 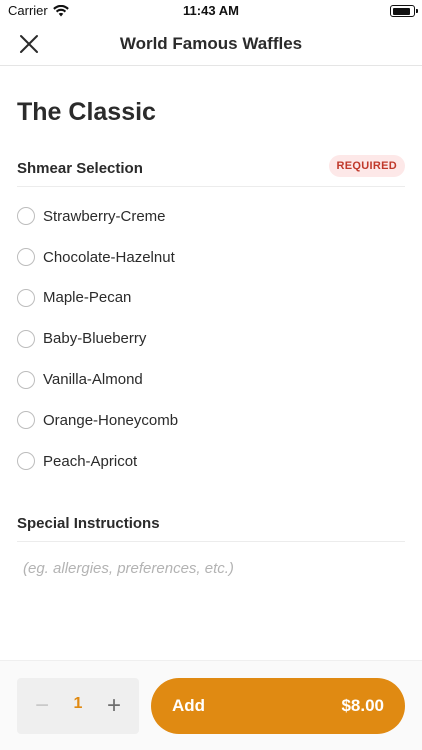 I want to click on option-label: Strawberry-Creme, so click(x=104, y=216).